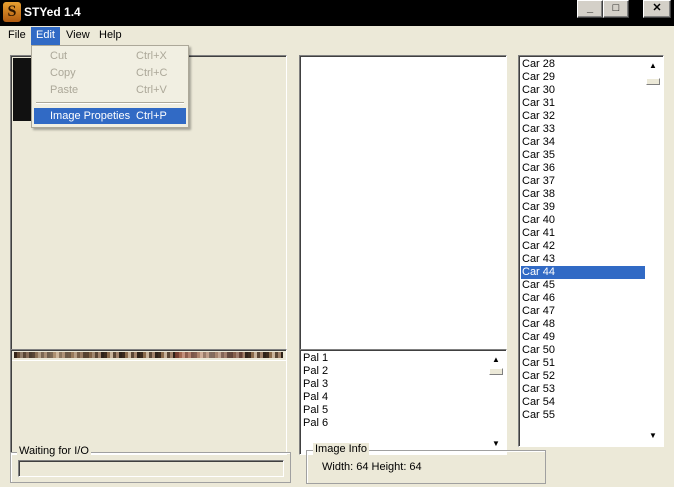 The width and height of the screenshot is (674, 487). Describe the element at coordinates (583, 194) in the screenshot. I see `car-list-item: Car 38` at that location.